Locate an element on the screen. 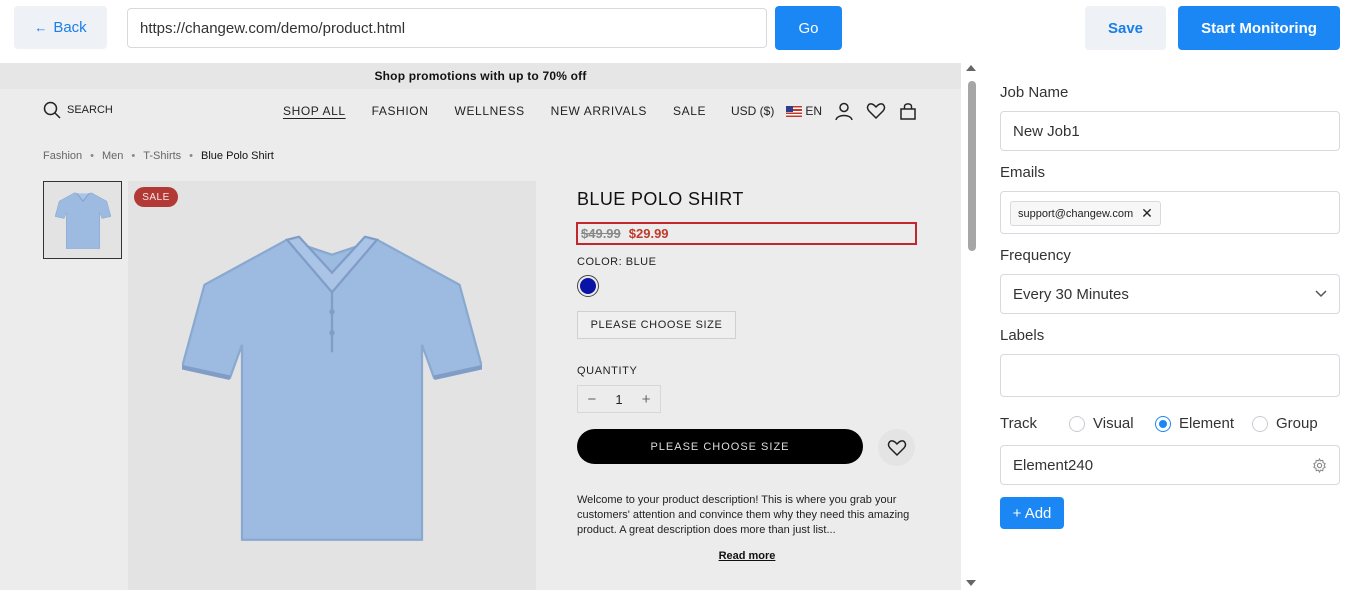 This screenshot has width=1350, height=590. labels-input is located at coordinates (1170, 375).